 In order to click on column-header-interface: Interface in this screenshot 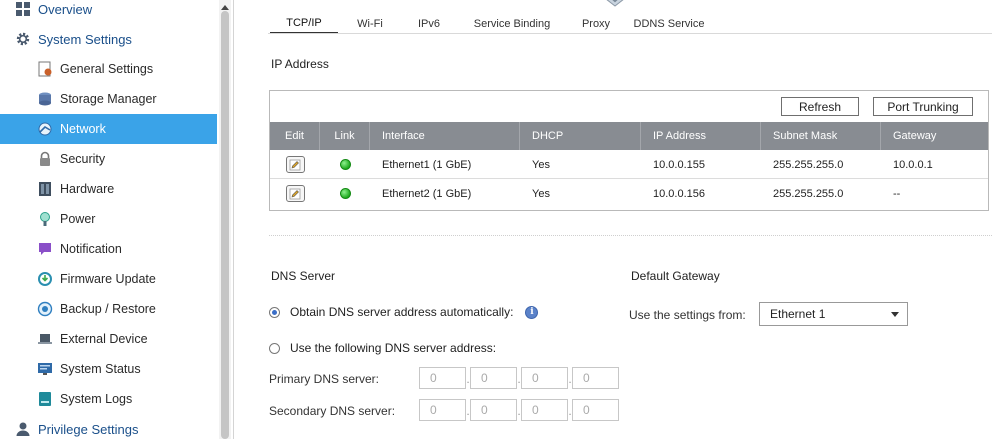, I will do `click(445, 136)`.